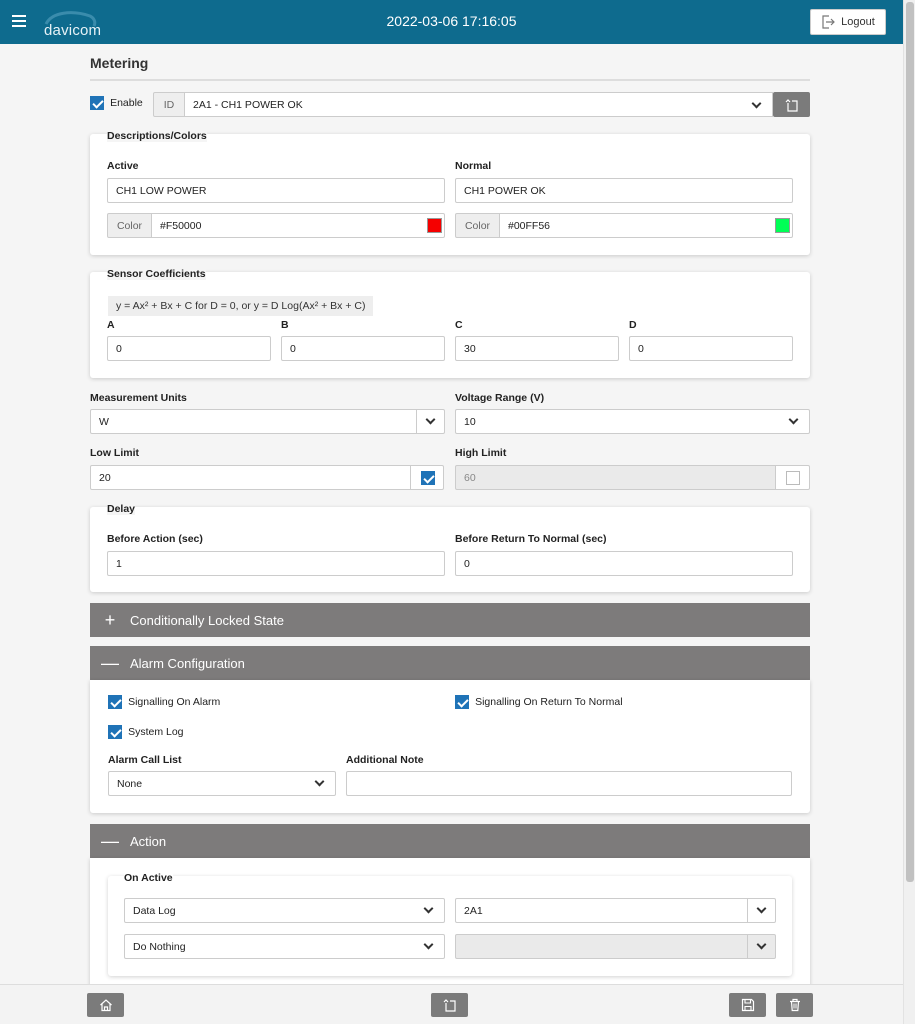  What do you see at coordinates (114, 453) in the screenshot?
I see `low-limit-label: Low Limit` at bounding box center [114, 453].